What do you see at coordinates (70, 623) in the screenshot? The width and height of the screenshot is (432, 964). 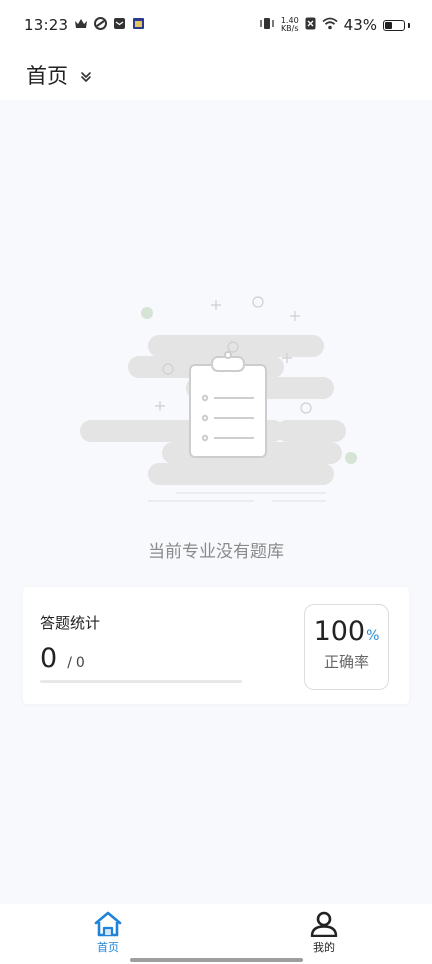 I see `stats-title: 答题统计` at bounding box center [70, 623].